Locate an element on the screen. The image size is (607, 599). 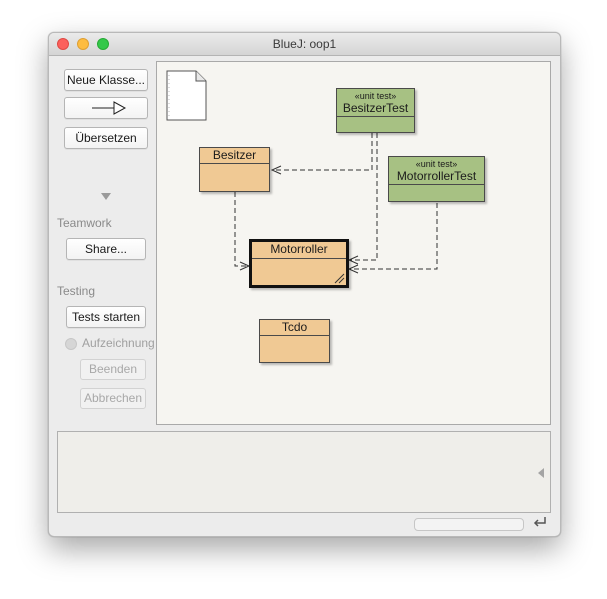
class-name: Tcdo is located at coordinates (294, 327).